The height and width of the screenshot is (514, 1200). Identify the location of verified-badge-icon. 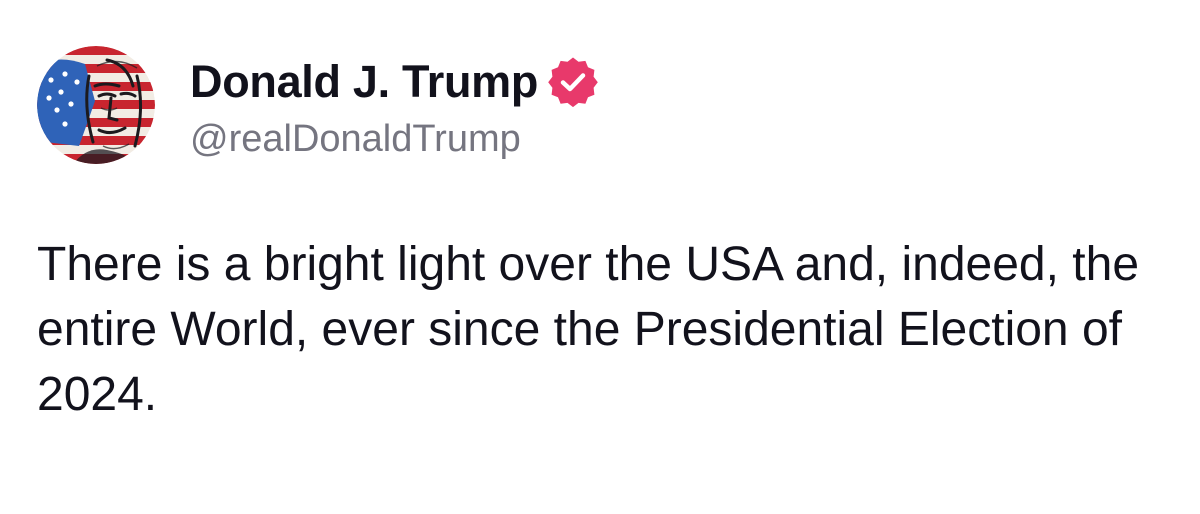
(573, 82).